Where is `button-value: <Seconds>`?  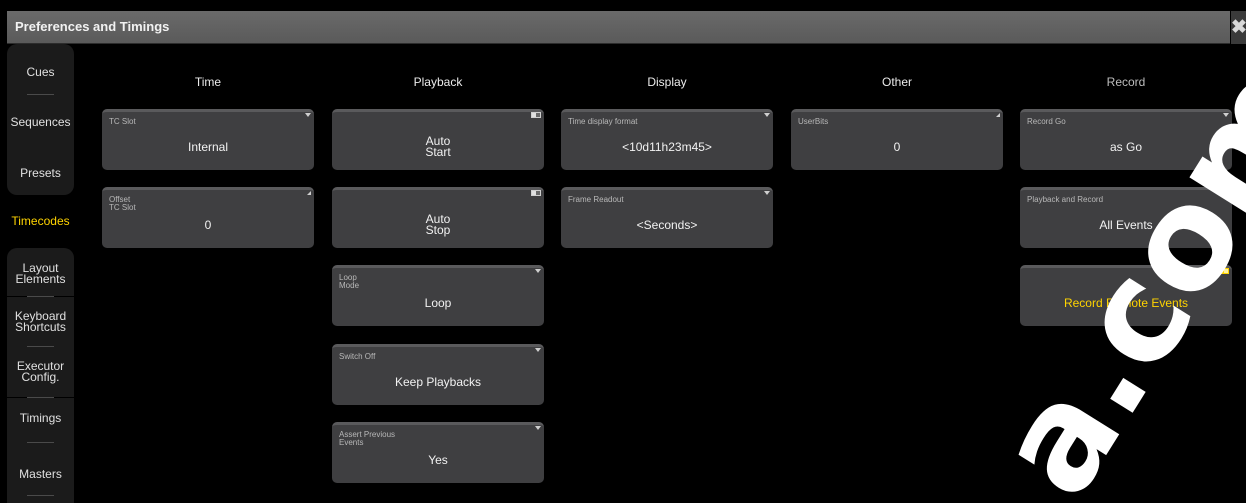 button-value: <Seconds> is located at coordinates (667, 224).